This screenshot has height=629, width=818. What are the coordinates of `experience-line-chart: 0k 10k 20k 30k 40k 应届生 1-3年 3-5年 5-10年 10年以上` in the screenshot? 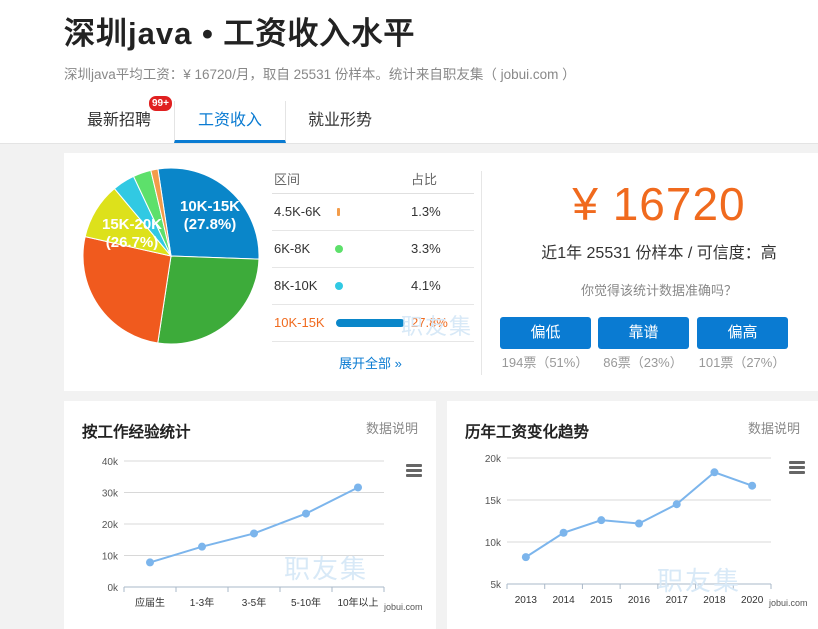 It's located at (243, 533).